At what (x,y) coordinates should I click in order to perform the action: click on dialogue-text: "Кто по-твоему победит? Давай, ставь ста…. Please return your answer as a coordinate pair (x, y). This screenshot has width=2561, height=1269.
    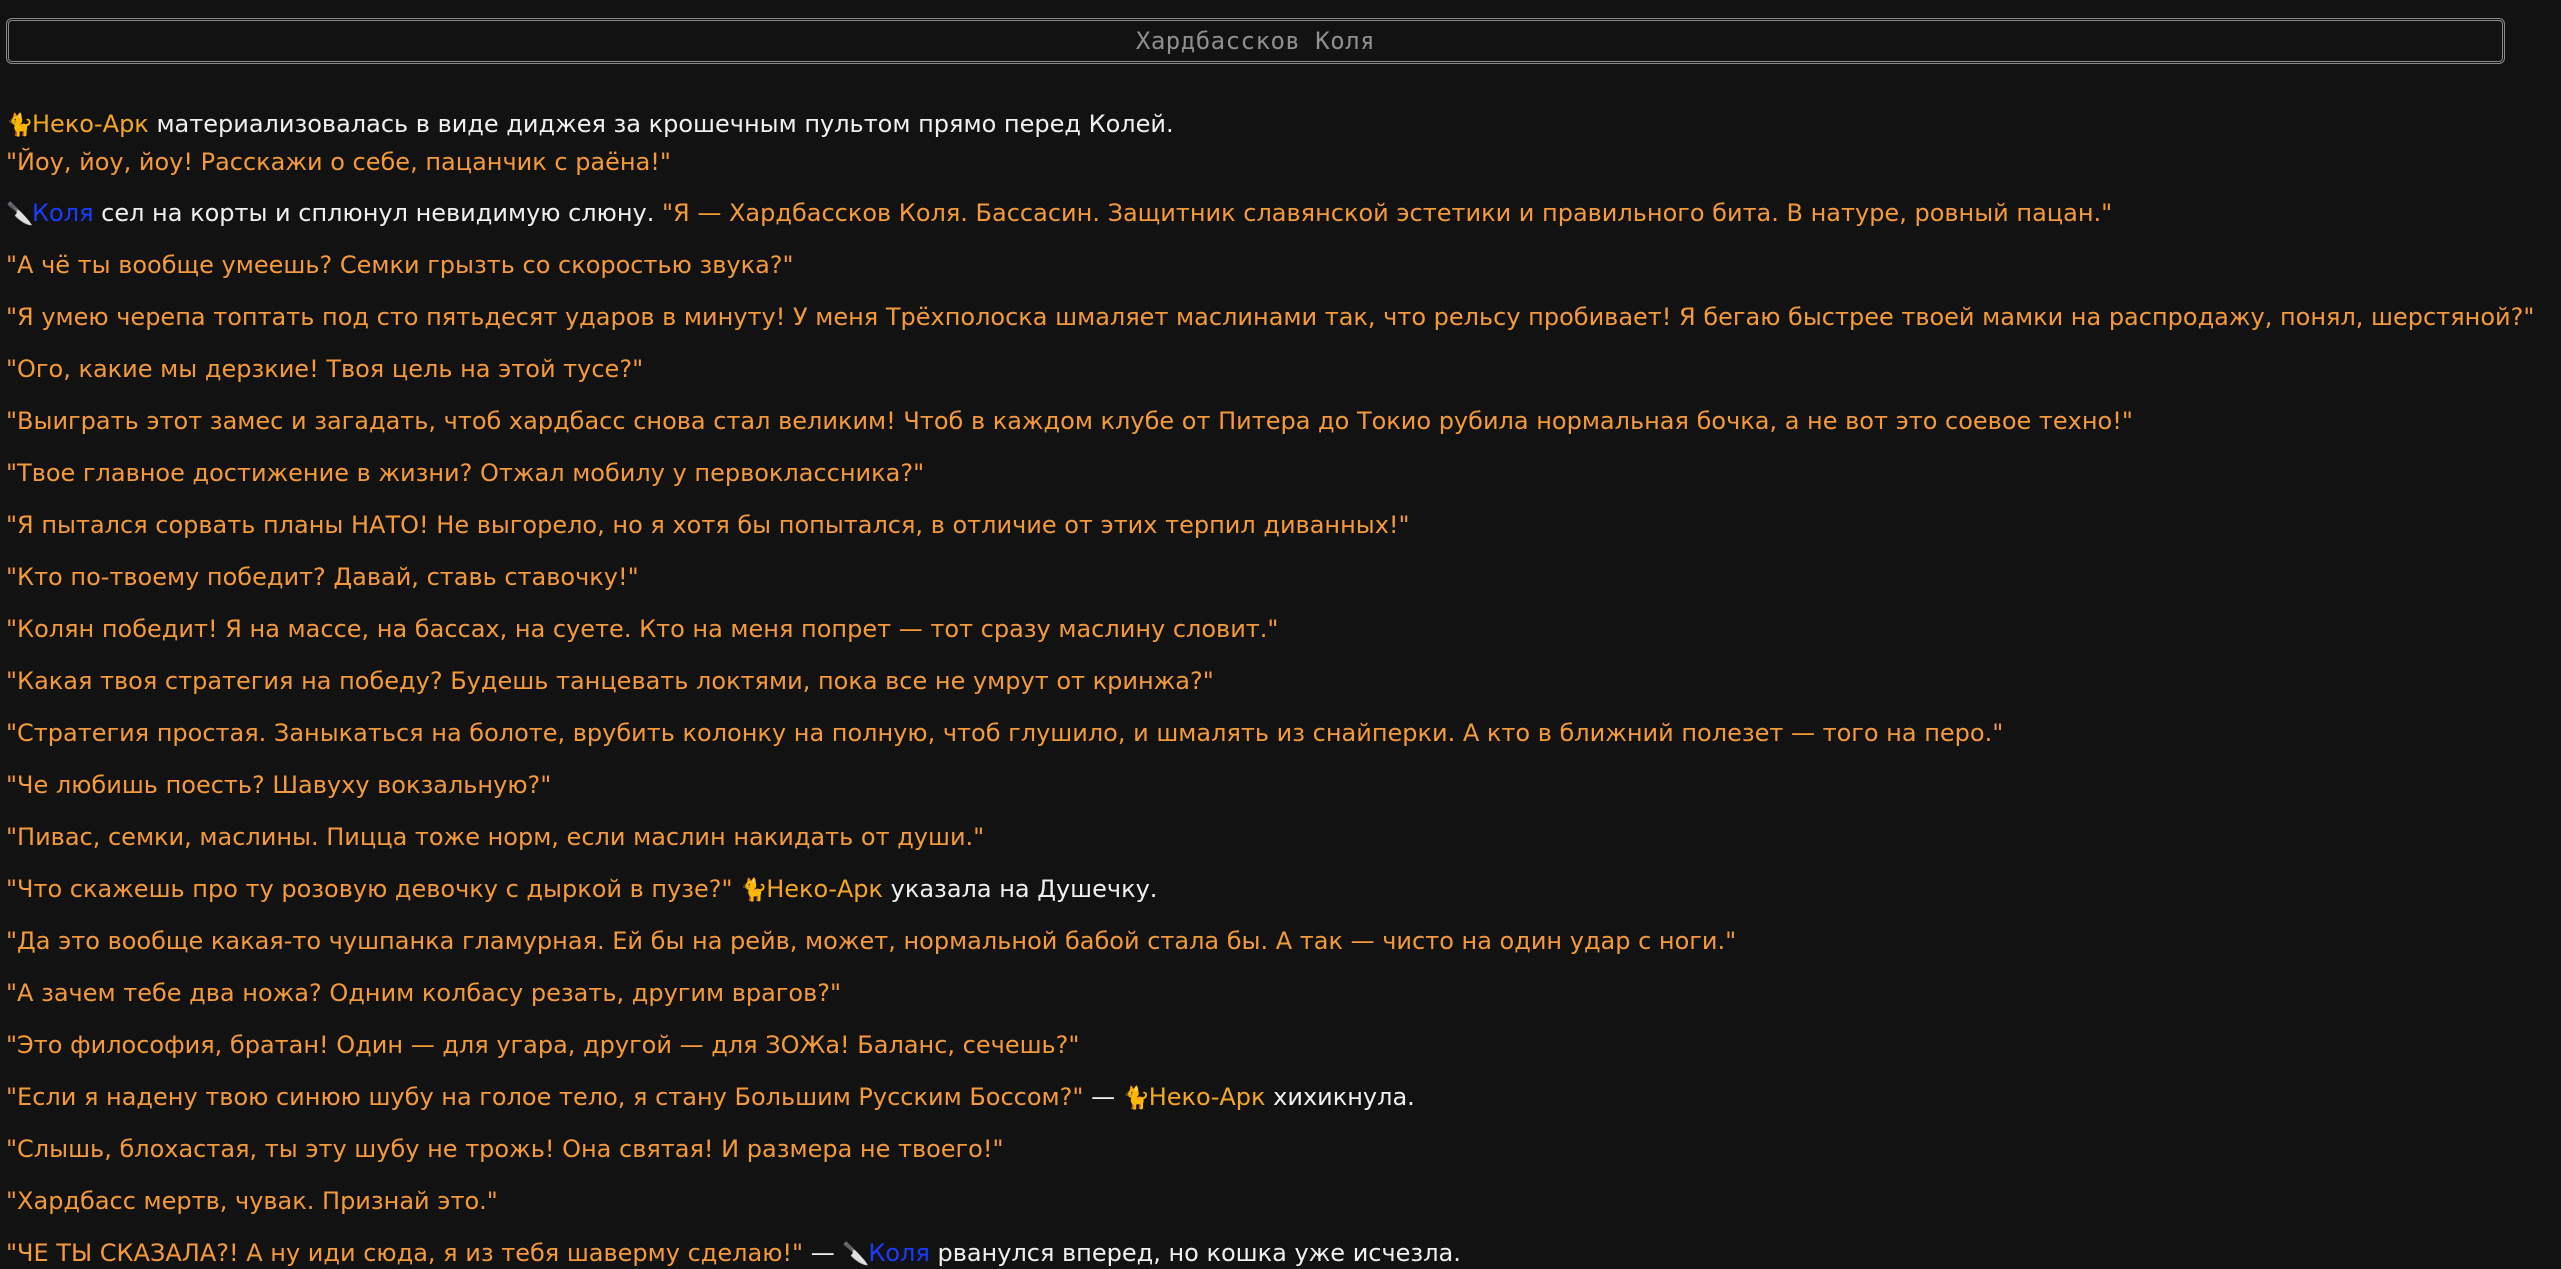
    Looking at the image, I should click on (322, 577).